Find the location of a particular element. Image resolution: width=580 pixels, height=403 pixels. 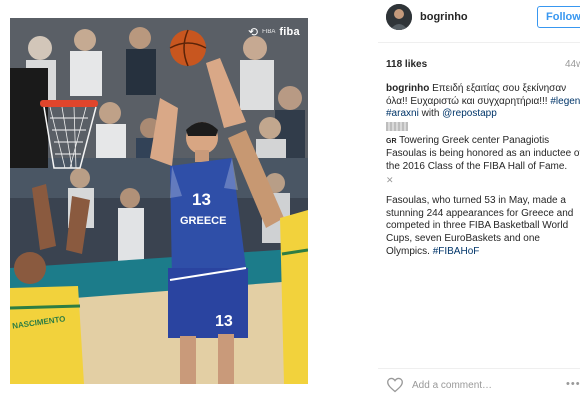

follow-button: Follow is located at coordinates (558, 17).